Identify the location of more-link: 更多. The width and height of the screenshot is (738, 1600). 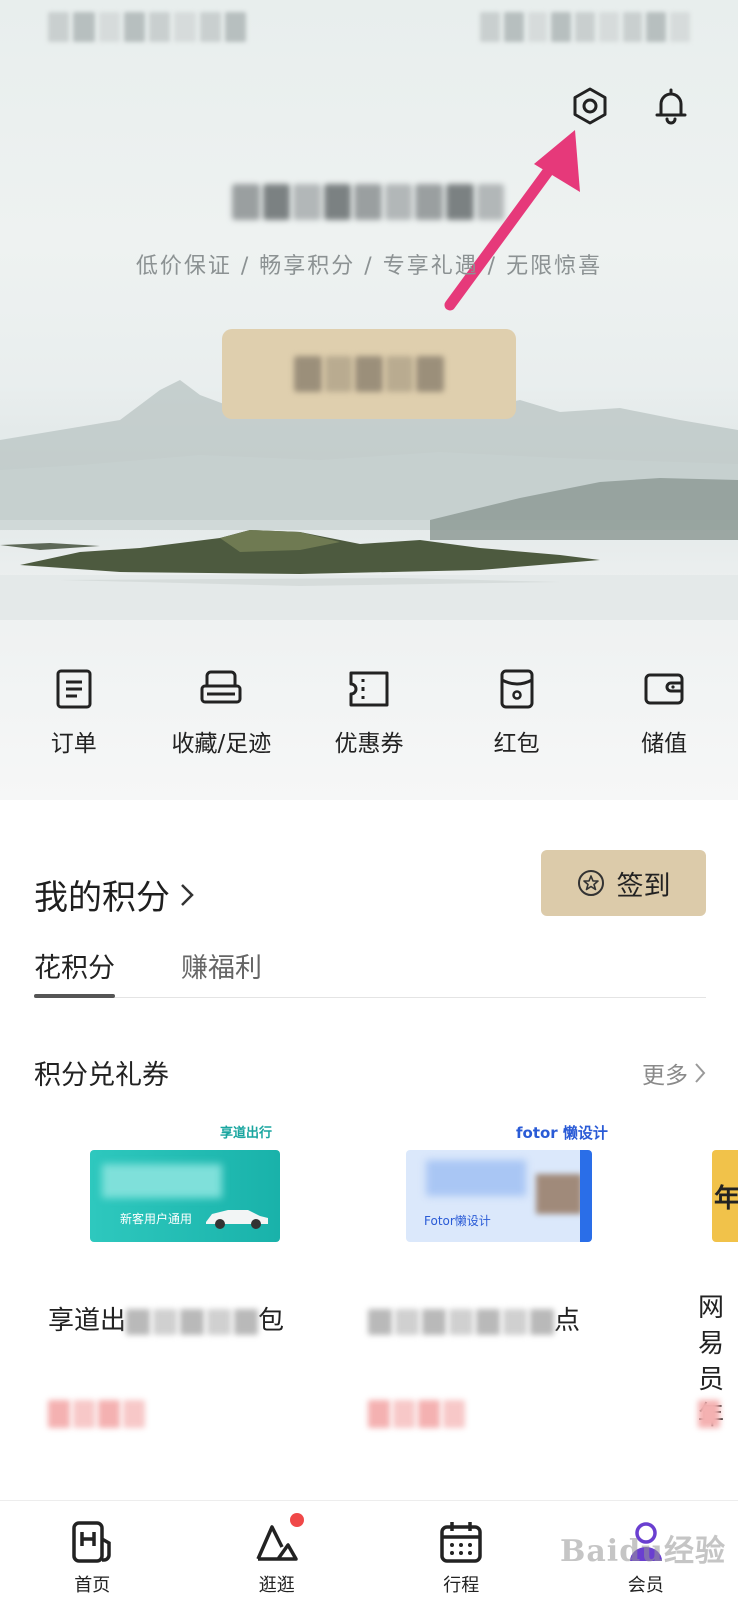
(674, 1073).